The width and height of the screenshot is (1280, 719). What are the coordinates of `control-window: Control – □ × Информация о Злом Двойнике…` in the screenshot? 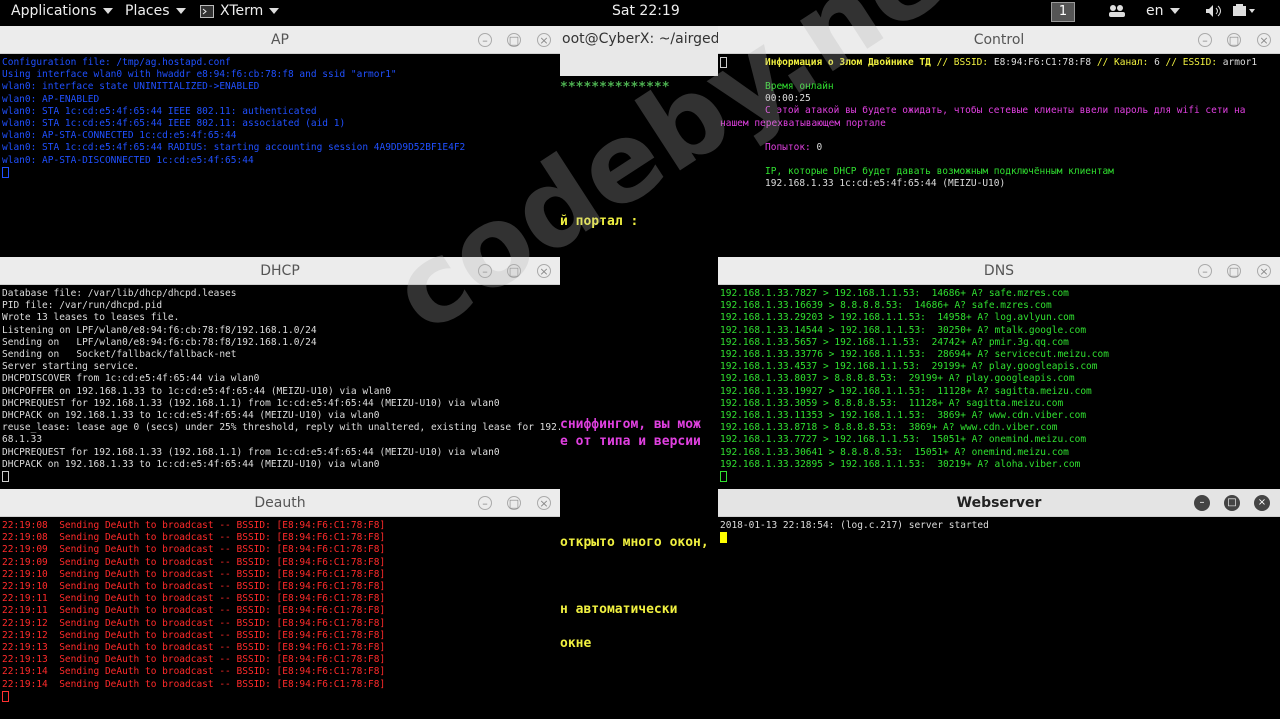 It's located at (999, 141).